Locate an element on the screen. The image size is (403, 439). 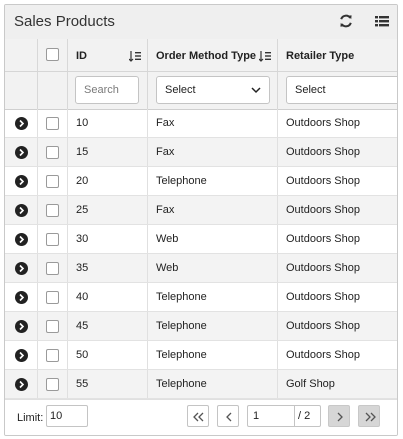
table-row: 30 Web Outdoors Shop is located at coordinates (201, 239).